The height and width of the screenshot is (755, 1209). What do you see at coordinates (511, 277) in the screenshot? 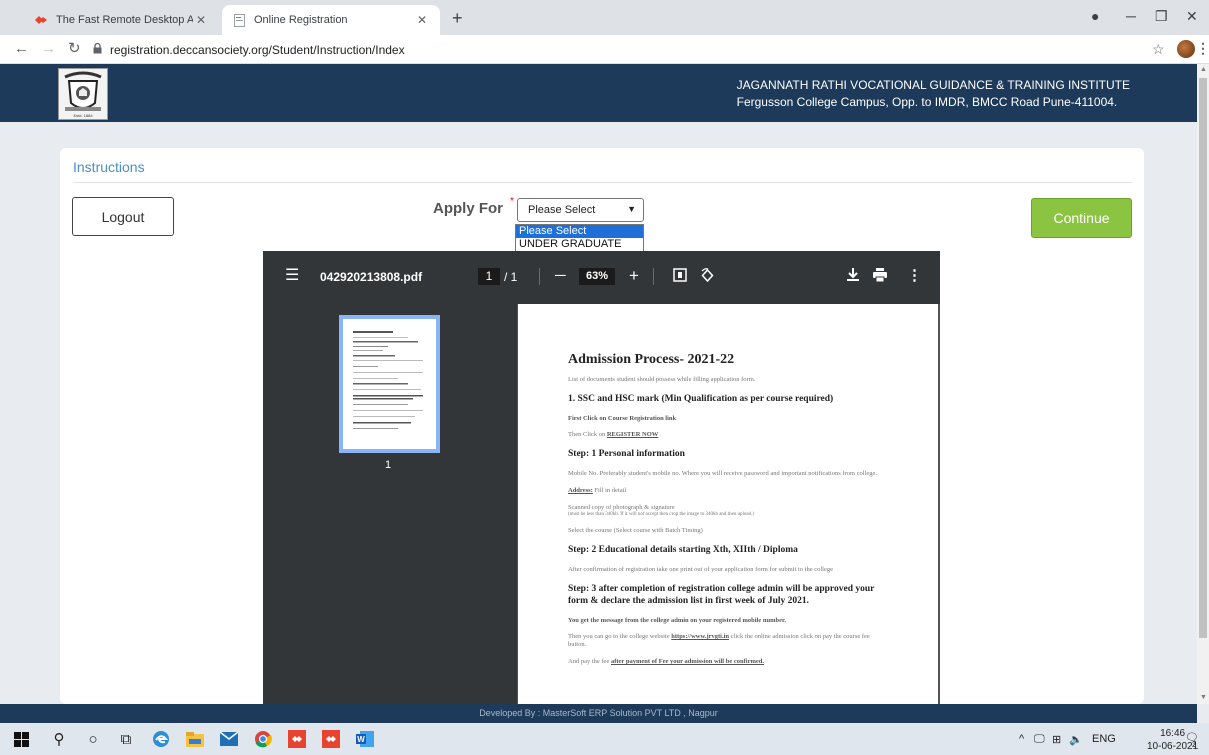
I see `page-total: / 1` at bounding box center [511, 277].